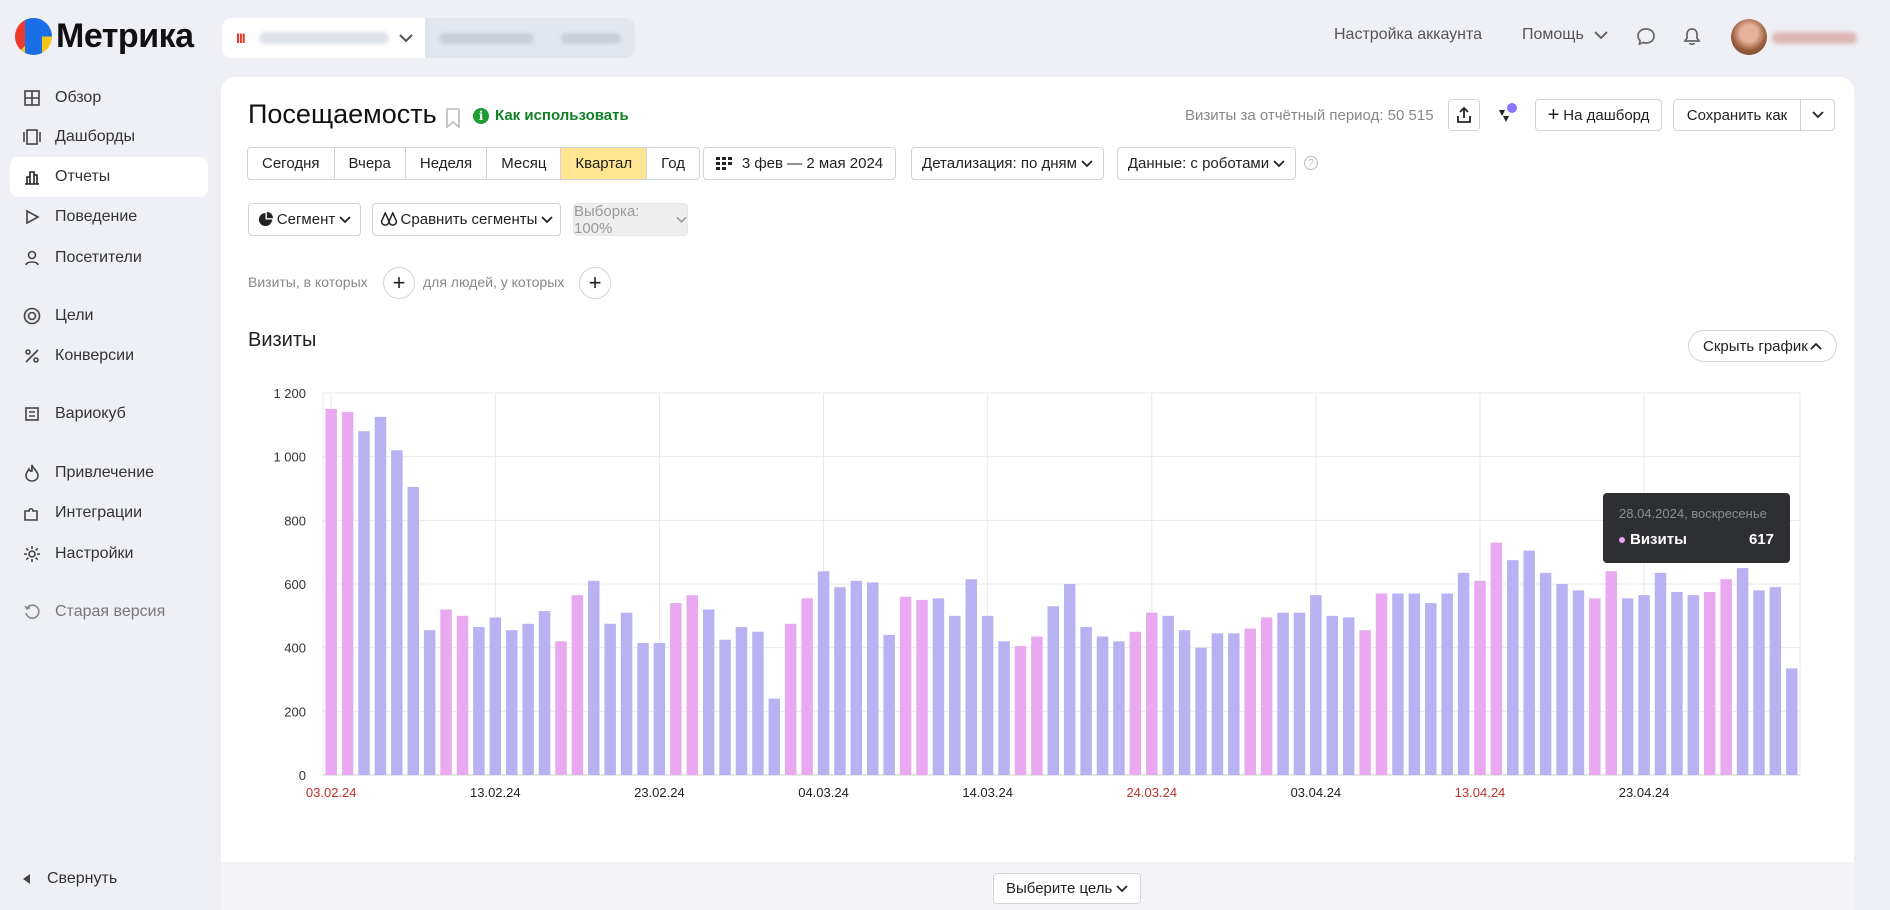  What do you see at coordinates (295, 520) in the screenshot?
I see `y-tick-label: 800` at bounding box center [295, 520].